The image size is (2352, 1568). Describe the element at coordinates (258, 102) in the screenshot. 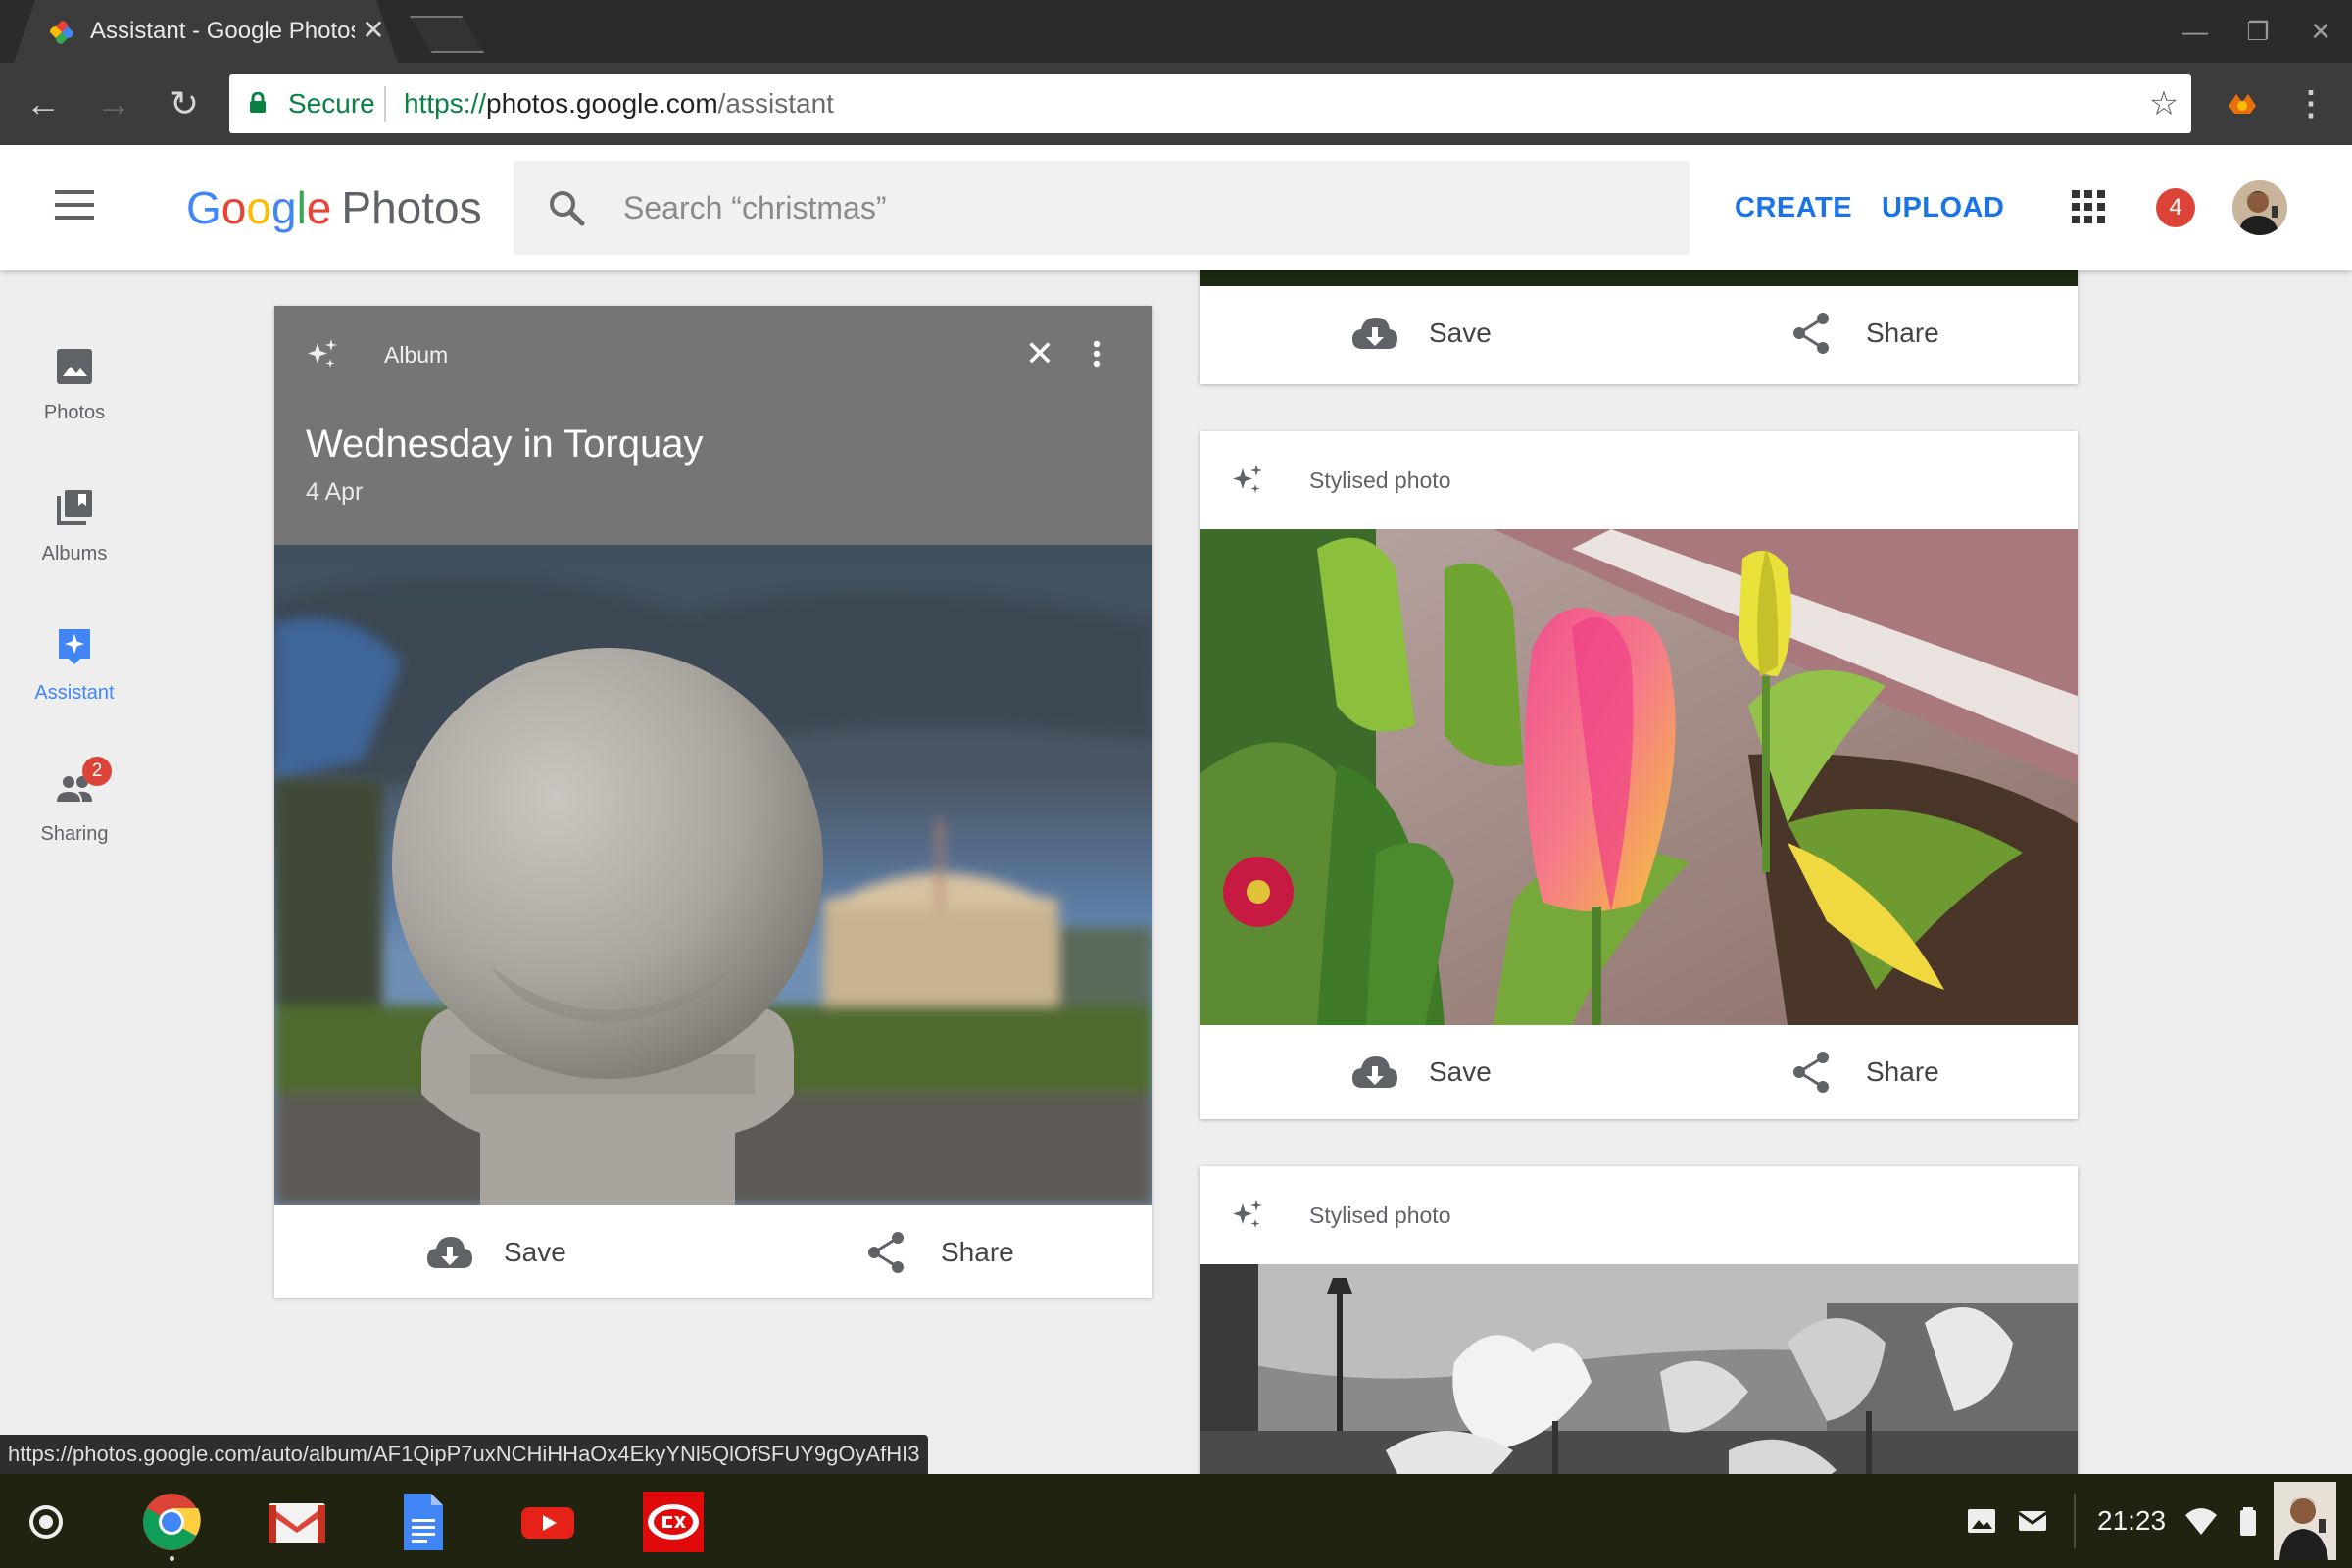

I see `lock-icon` at that location.